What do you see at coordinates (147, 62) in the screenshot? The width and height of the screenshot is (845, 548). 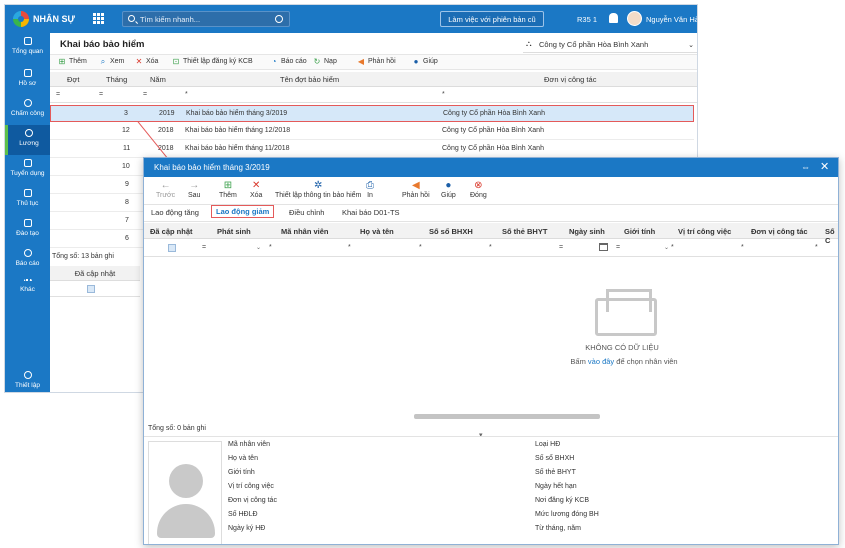 I see `delete-button: ✕ Xóa` at bounding box center [147, 62].